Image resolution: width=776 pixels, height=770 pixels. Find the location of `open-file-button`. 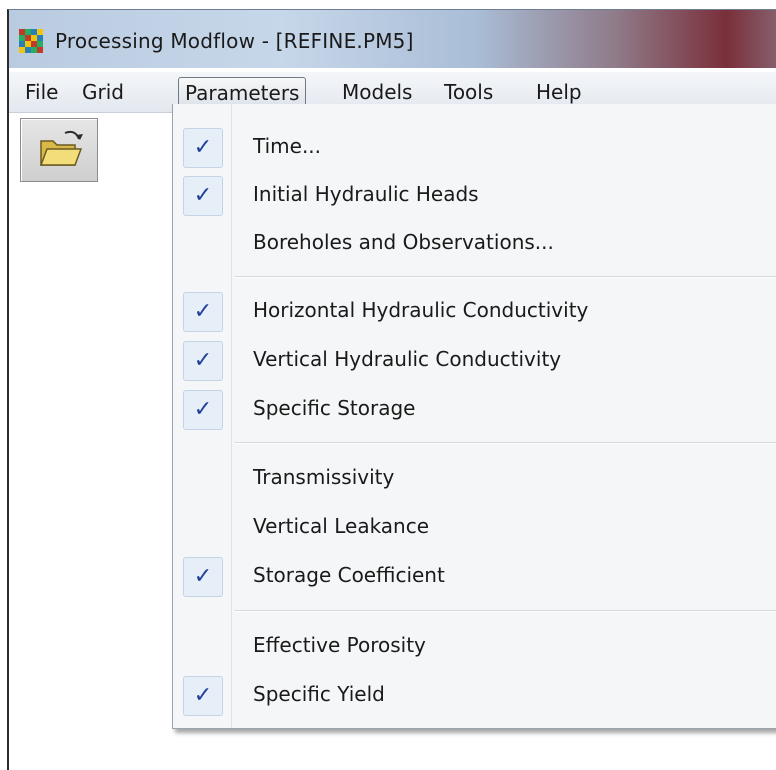

open-file-button is located at coordinates (59, 150).